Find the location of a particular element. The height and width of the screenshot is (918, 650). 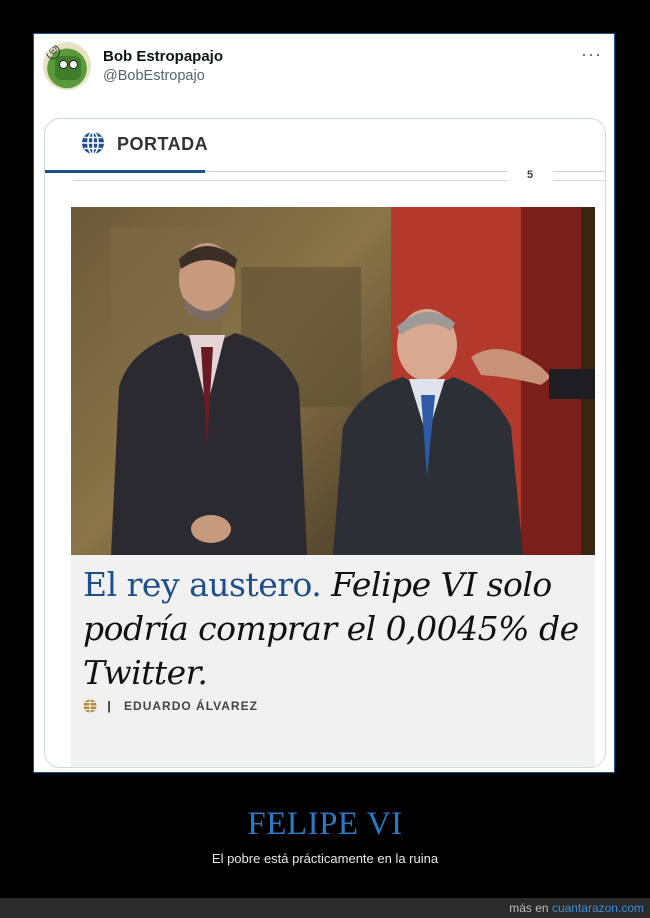

page-number: 5 is located at coordinates (530, 175).